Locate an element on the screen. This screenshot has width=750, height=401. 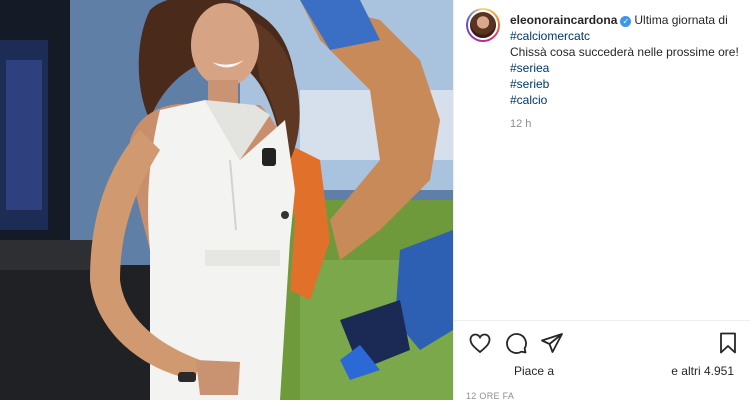
username-link: eleonoraincardona is located at coordinates (563, 20).